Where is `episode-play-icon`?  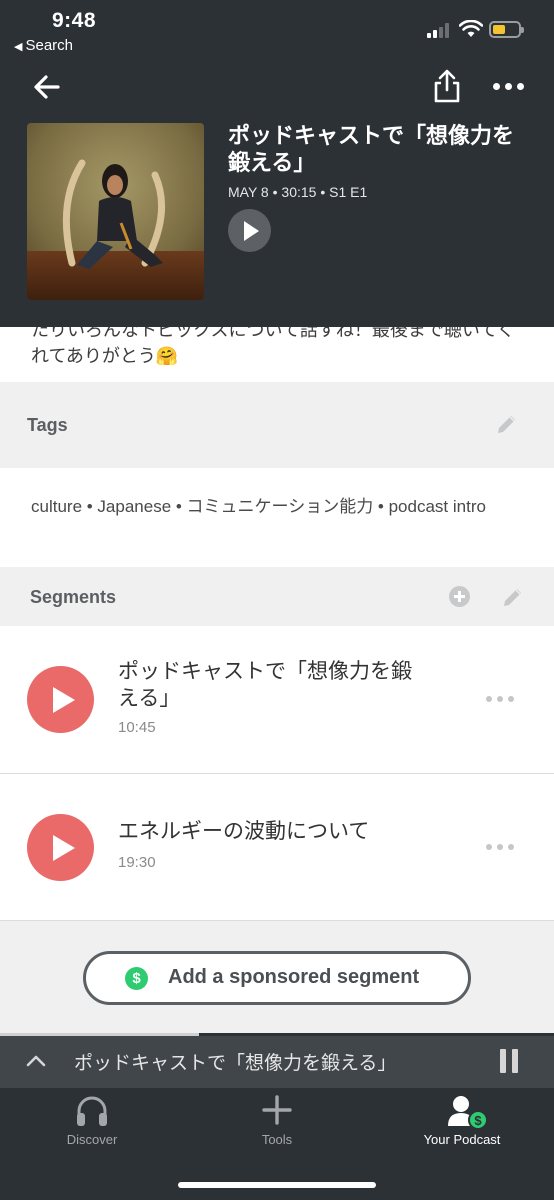 episode-play-icon is located at coordinates (249, 230).